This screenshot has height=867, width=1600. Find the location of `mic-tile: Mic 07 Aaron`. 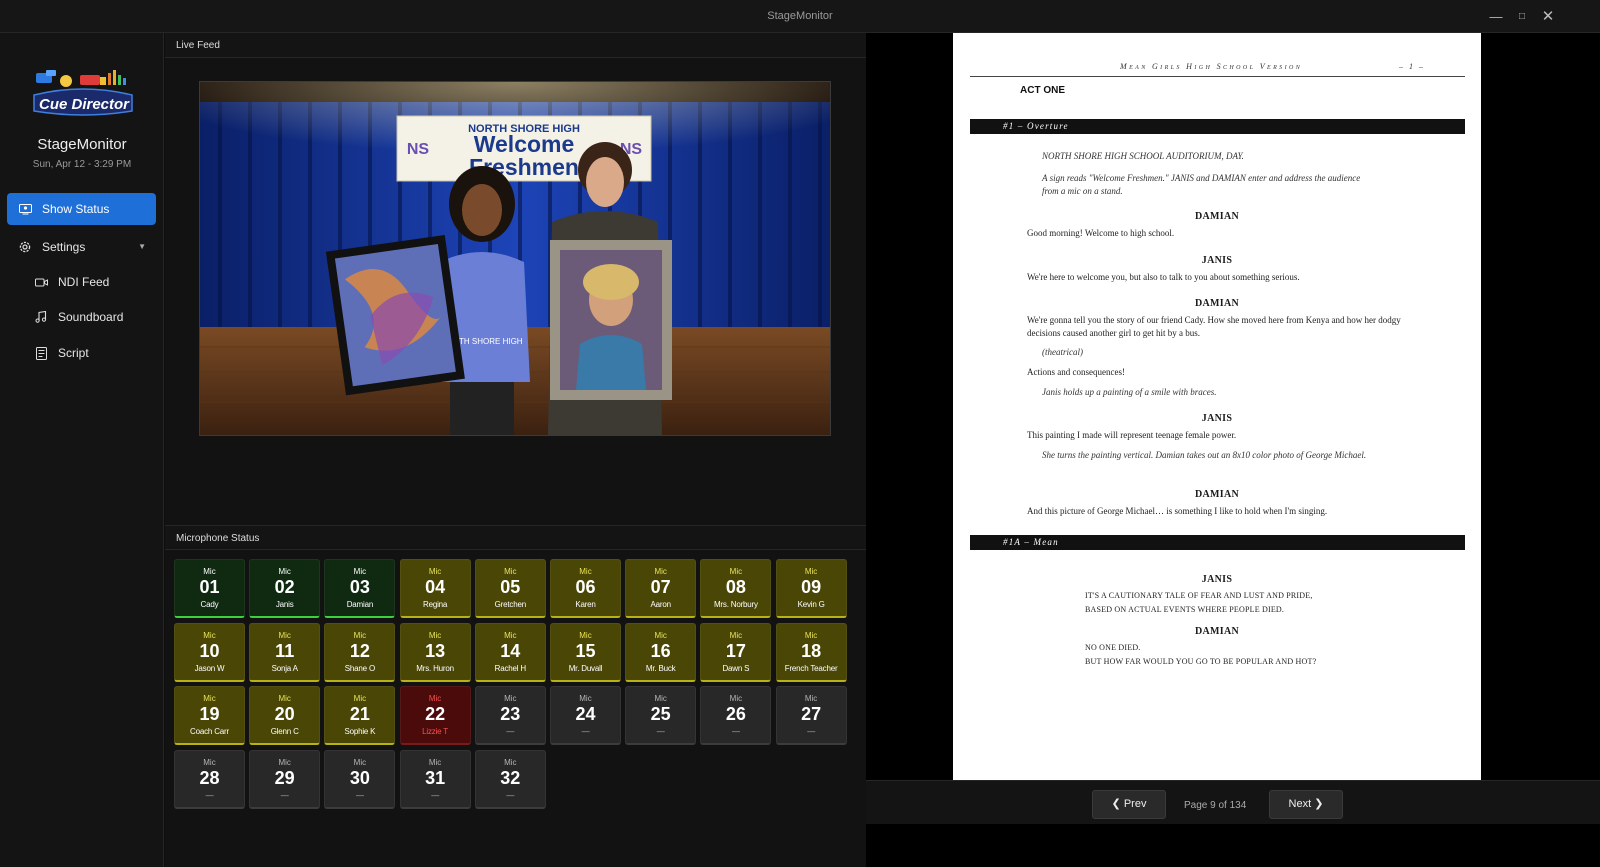

mic-tile: Mic 07 Aaron is located at coordinates (661, 588).